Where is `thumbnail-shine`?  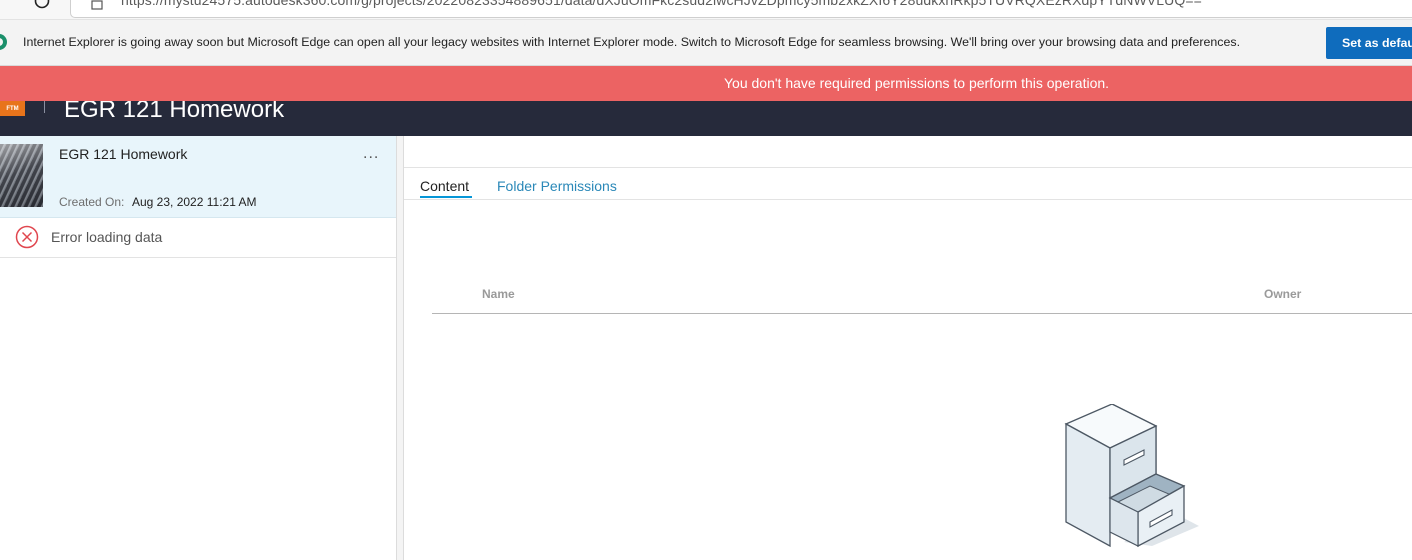
thumbnail-shine is located at coordinates (21, 175).